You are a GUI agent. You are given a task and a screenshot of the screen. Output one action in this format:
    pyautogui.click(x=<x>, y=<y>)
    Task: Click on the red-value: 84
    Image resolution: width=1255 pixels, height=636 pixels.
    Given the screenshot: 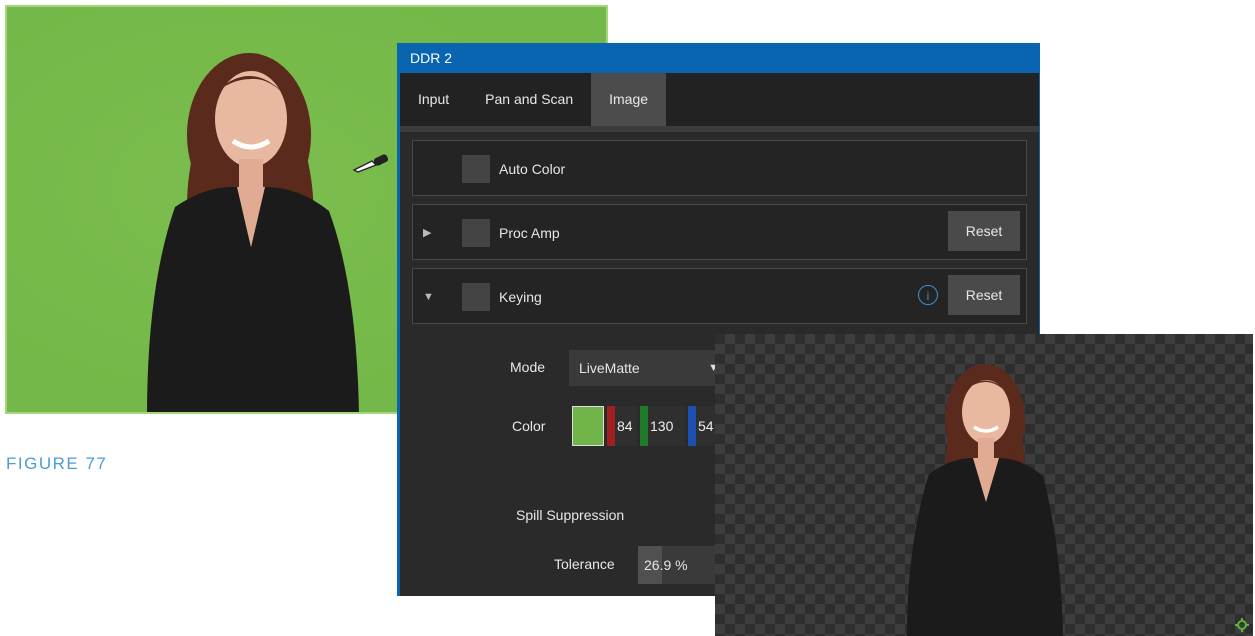 What is the action you would take?
    pyautogui.click(x=625, y=426)
    